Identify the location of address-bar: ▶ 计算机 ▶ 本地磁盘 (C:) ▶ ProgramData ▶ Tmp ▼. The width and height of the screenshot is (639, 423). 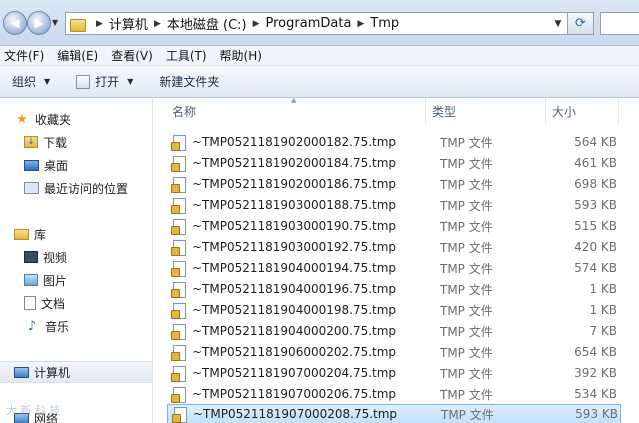
(316, 23).